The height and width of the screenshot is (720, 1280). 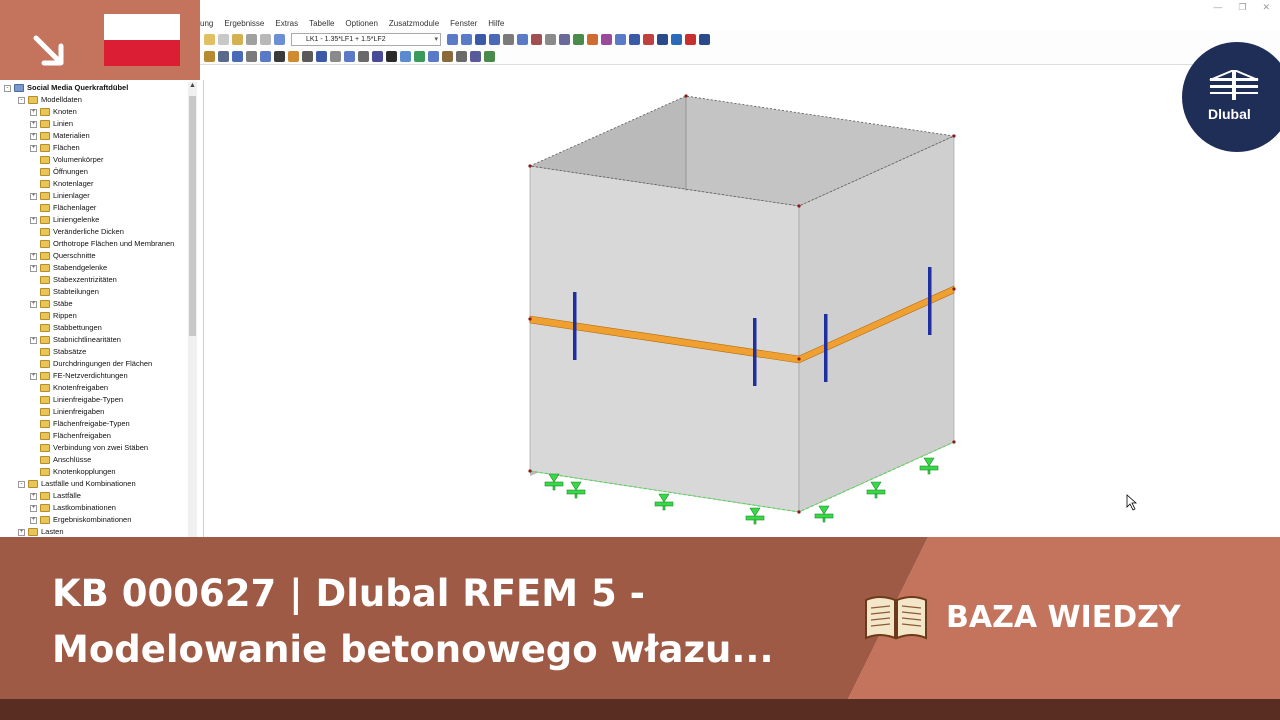 What do you see at coordinates (433, 56) in the screenshot?
I see `layer-icon` at bounding box center [433, 56].